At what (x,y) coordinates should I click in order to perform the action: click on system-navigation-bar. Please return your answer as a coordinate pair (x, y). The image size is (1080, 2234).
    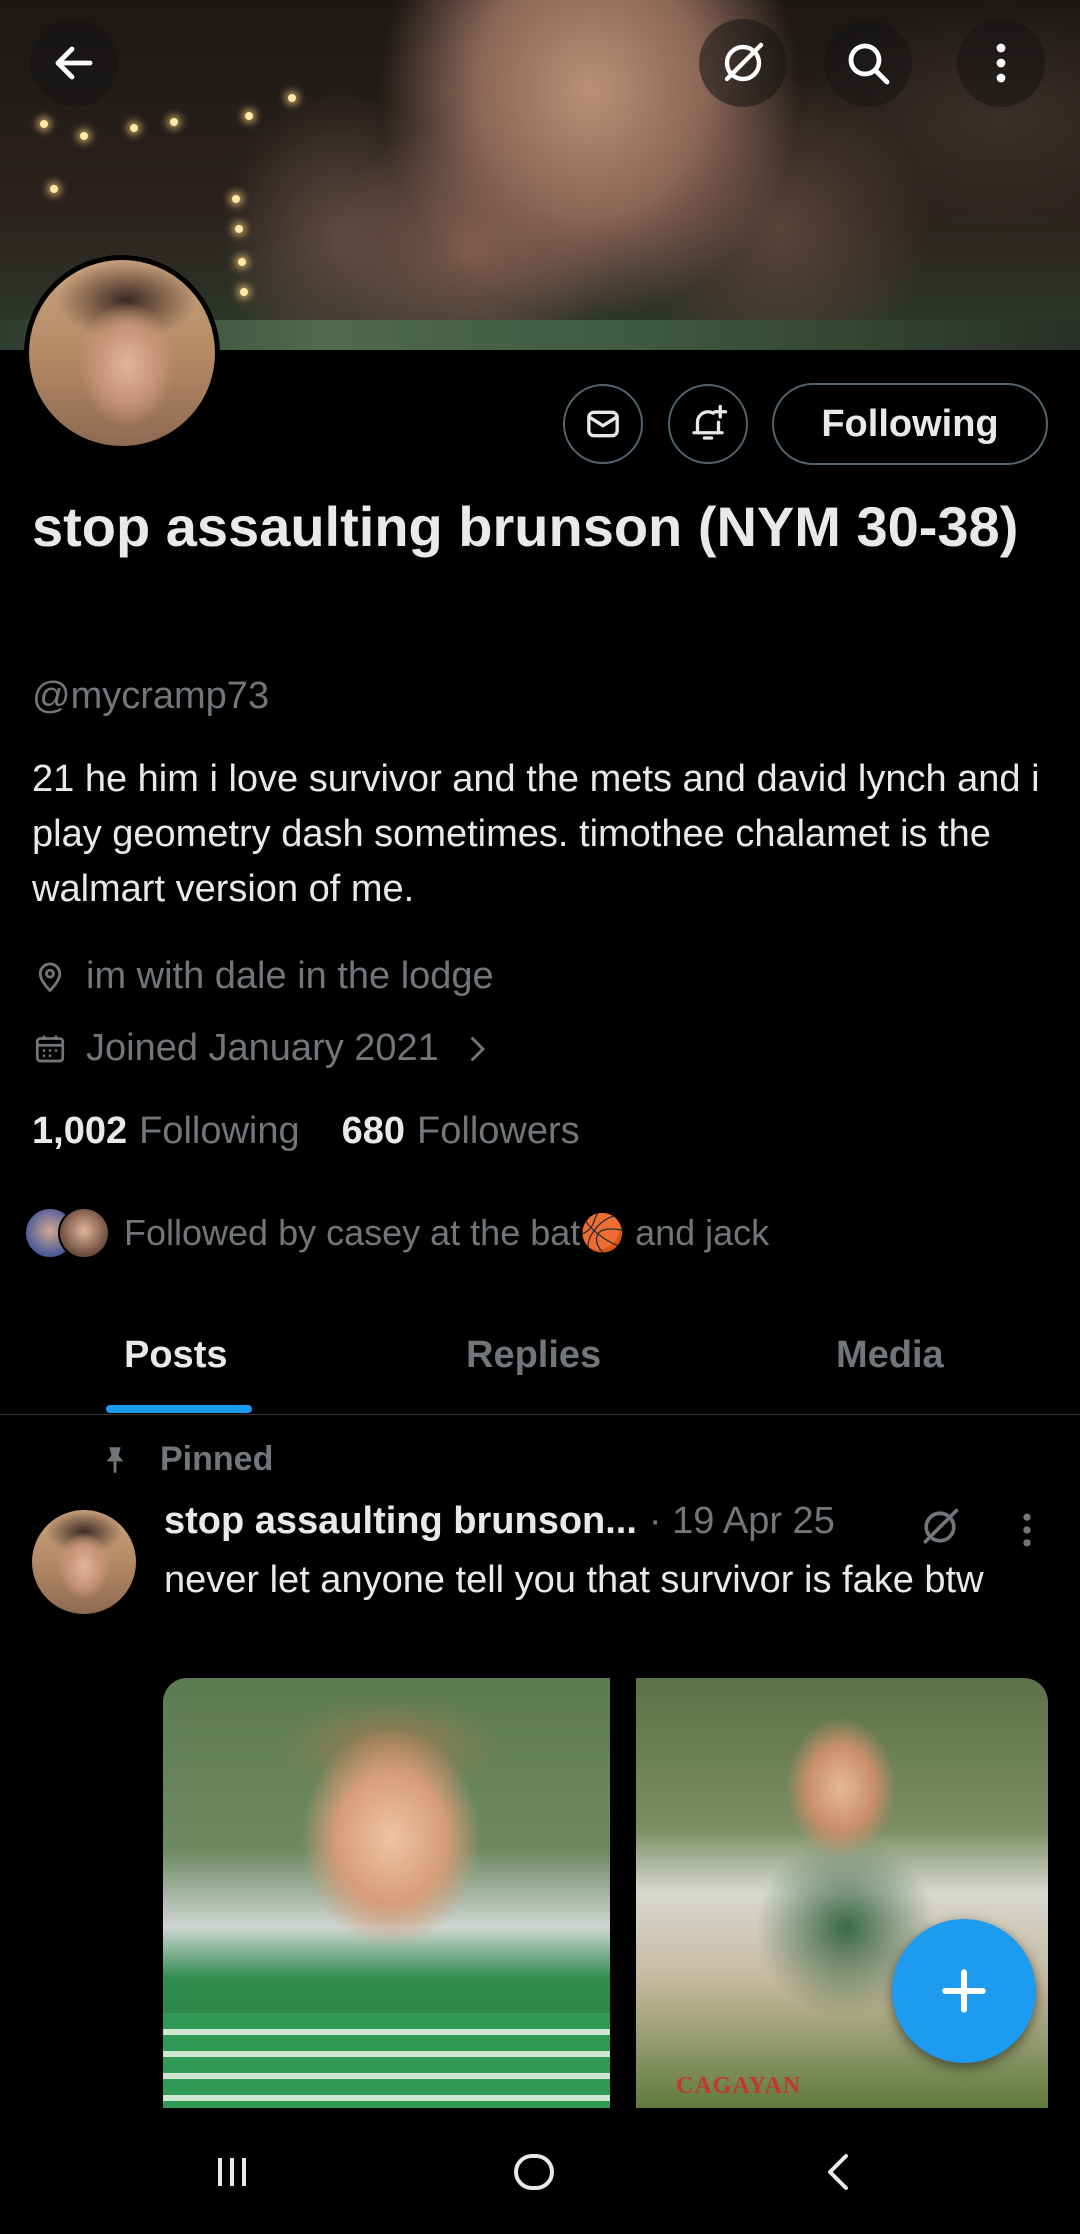
    Looking at the image, I should click on (540, 2171).